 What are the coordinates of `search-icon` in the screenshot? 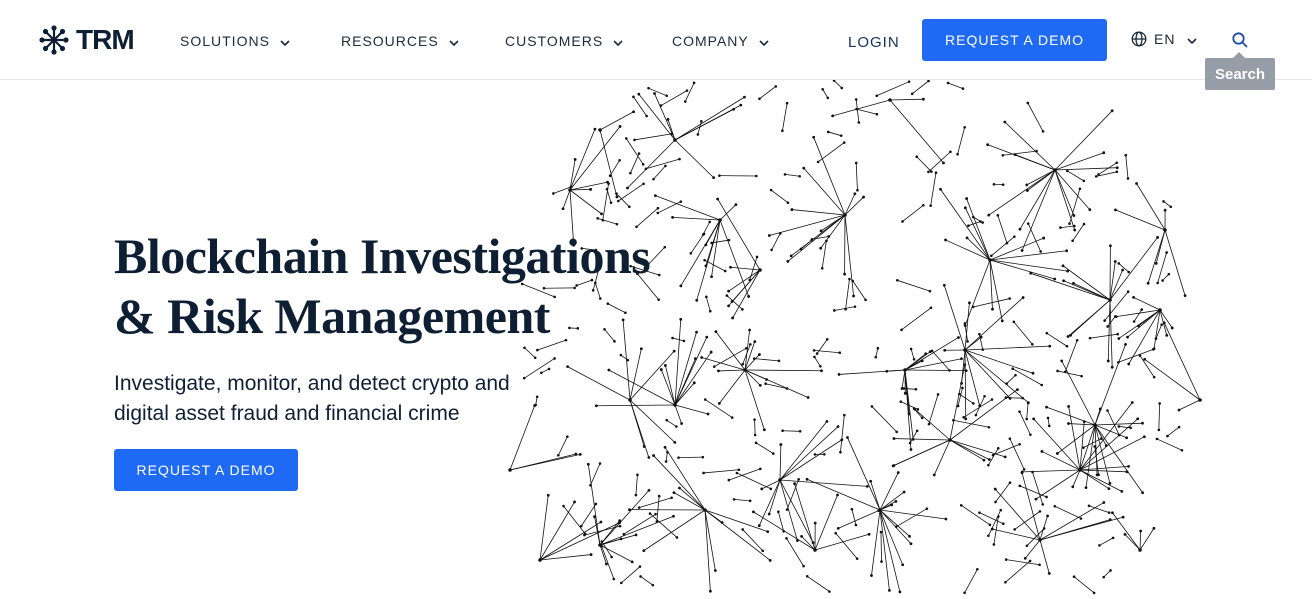 It's located at (1240, 40).